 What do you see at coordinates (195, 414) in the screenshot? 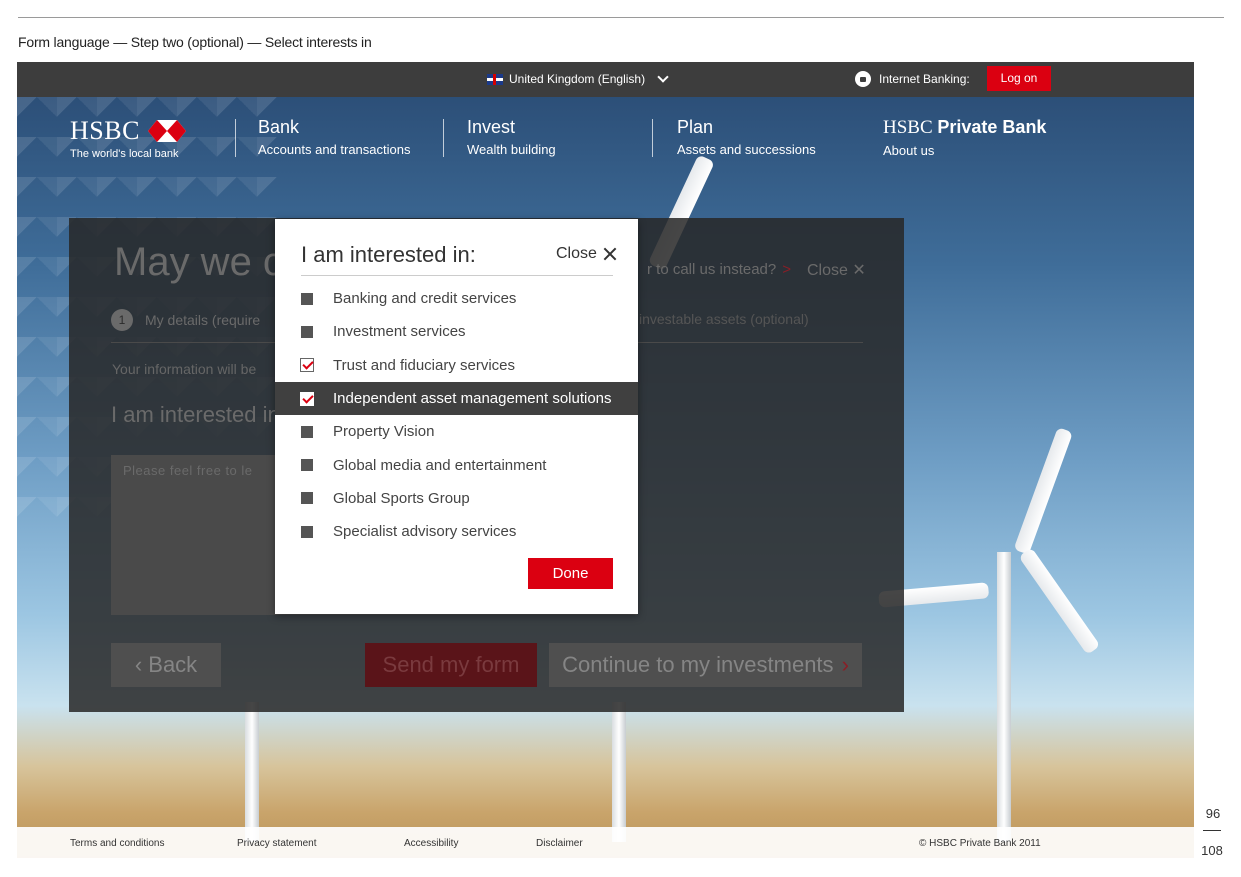
I see `interest-heading: I am interested in` at bounding box center [195, 414].